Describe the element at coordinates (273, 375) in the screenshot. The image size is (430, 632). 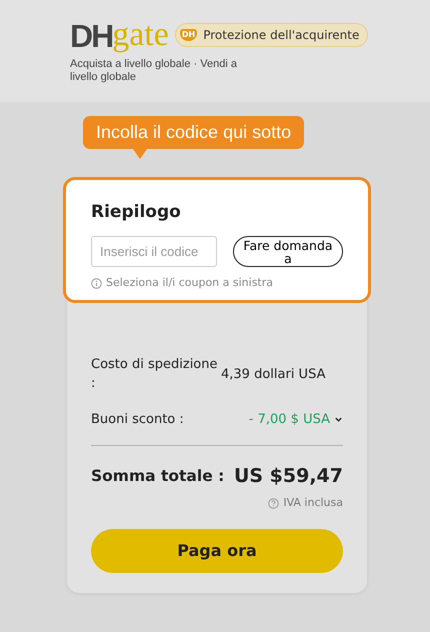
I see `summary-value: 4,39 dollari USA` at that location.